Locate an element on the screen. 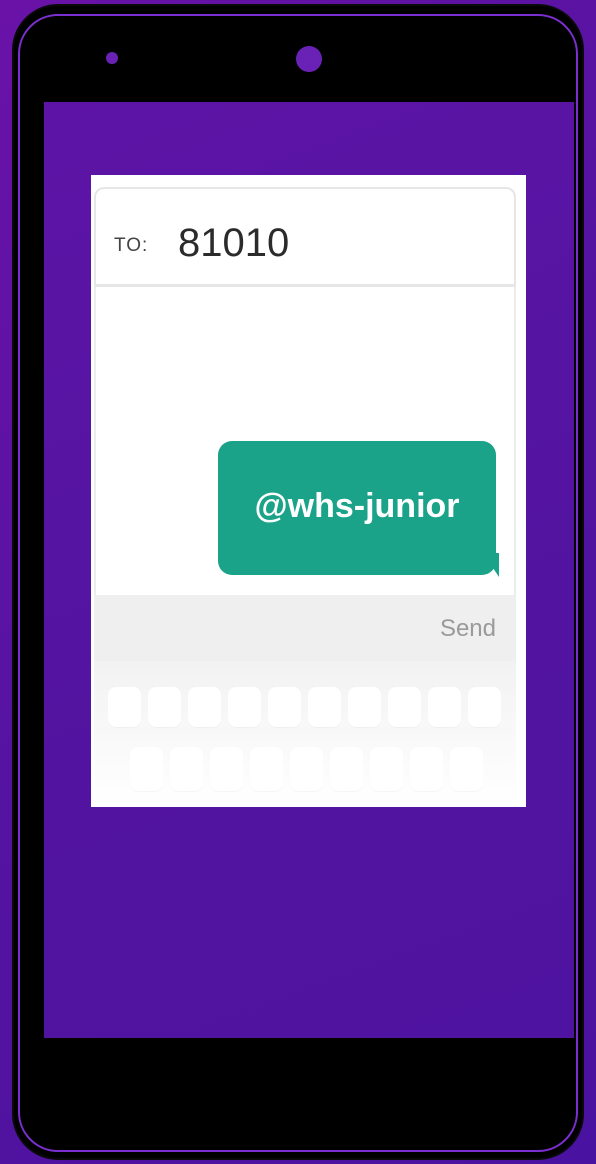 This screenshot has width=596, height=1164. recipient-number: 81010 is located at coordinates (234, 243).